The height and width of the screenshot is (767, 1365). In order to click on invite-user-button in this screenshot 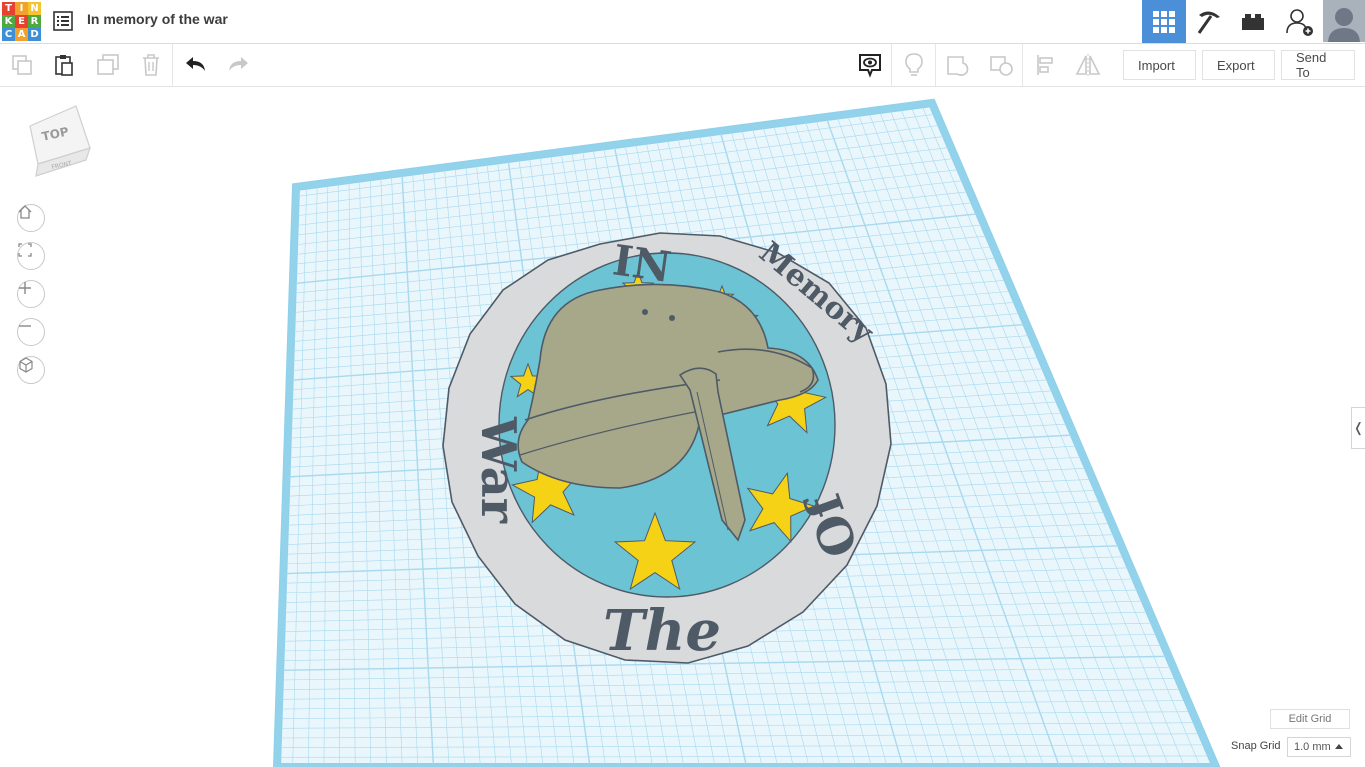, I will do `click(1300, 21)`.